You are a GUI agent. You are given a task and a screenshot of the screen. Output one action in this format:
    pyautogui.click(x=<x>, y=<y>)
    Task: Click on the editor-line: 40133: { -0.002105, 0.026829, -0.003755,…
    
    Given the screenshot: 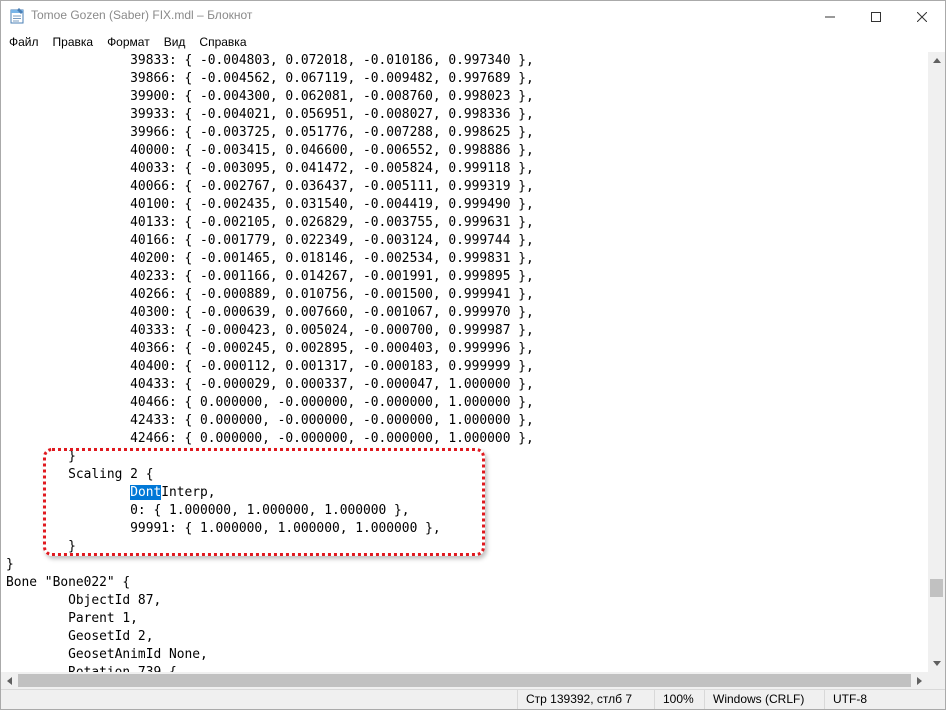 What is the action you would take?
    pyautogui.click(x=270, y=223)
    